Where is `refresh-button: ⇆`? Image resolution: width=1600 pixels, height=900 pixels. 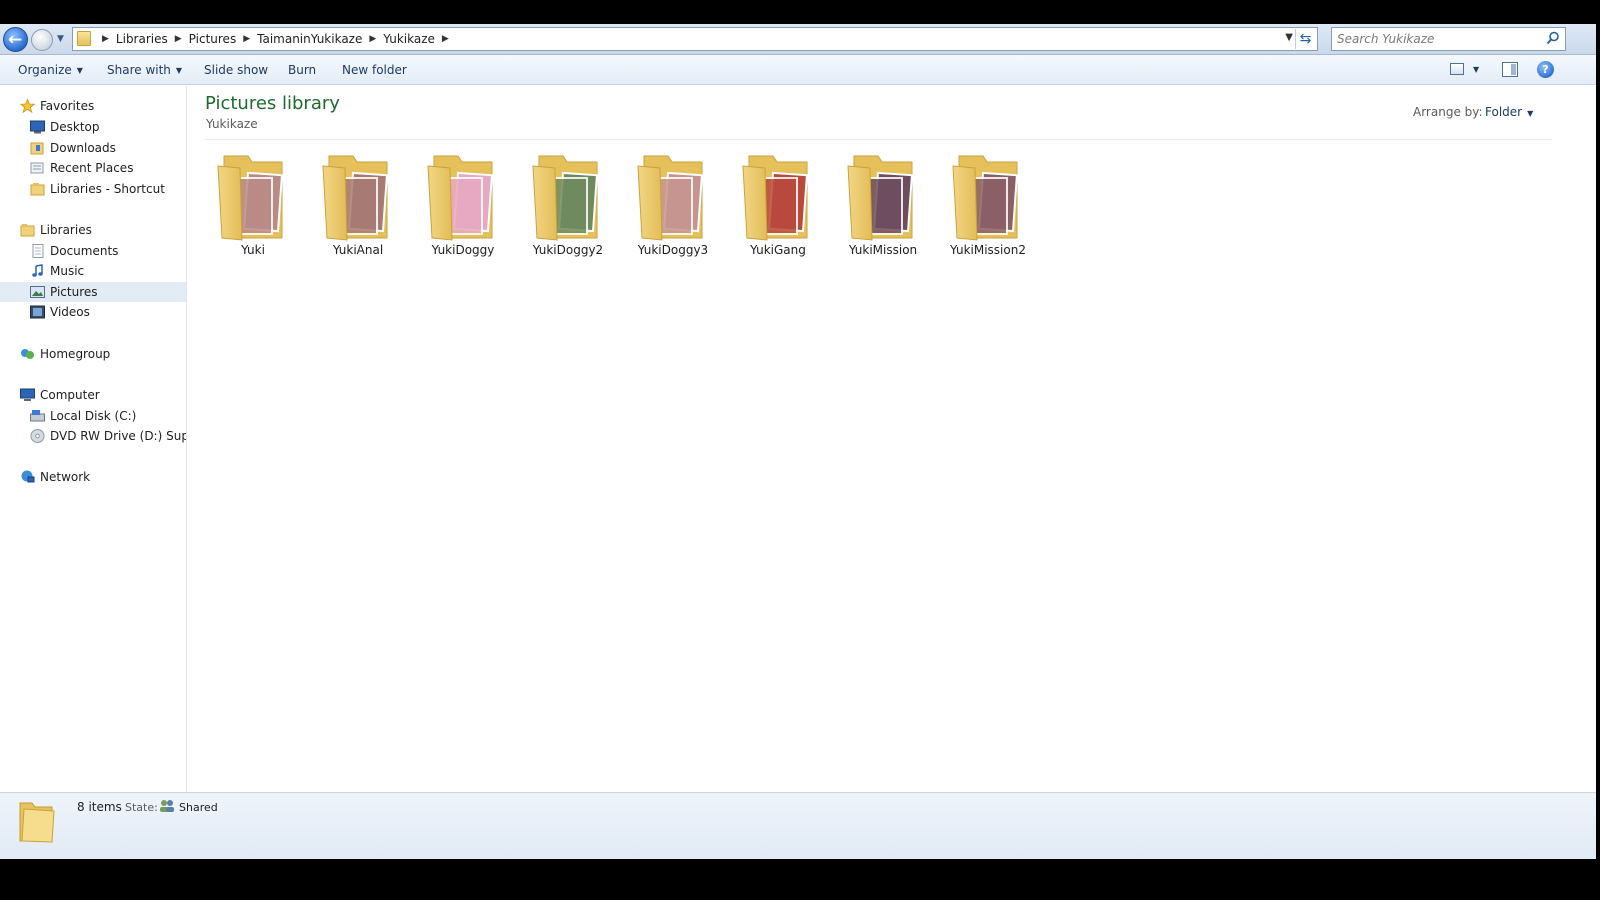
refresh-button: ⇆ is located at coordinates (1305, 39).